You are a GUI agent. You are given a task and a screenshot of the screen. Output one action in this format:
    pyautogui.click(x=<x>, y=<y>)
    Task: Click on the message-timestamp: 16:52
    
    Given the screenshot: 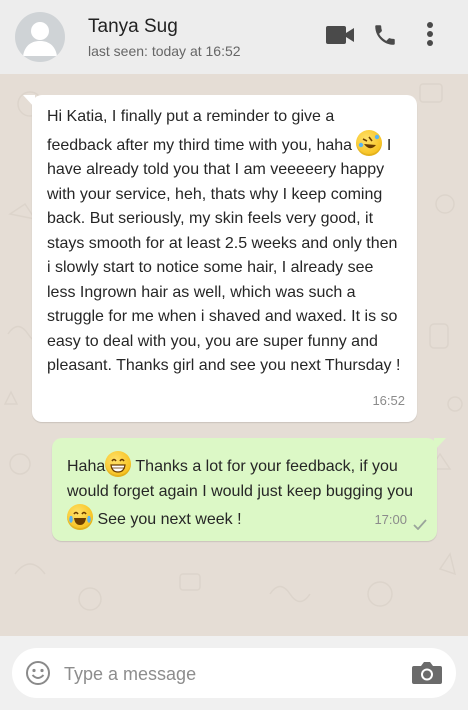 What is the action you would take?
    pyautogui.click(x=388, y=400)
    